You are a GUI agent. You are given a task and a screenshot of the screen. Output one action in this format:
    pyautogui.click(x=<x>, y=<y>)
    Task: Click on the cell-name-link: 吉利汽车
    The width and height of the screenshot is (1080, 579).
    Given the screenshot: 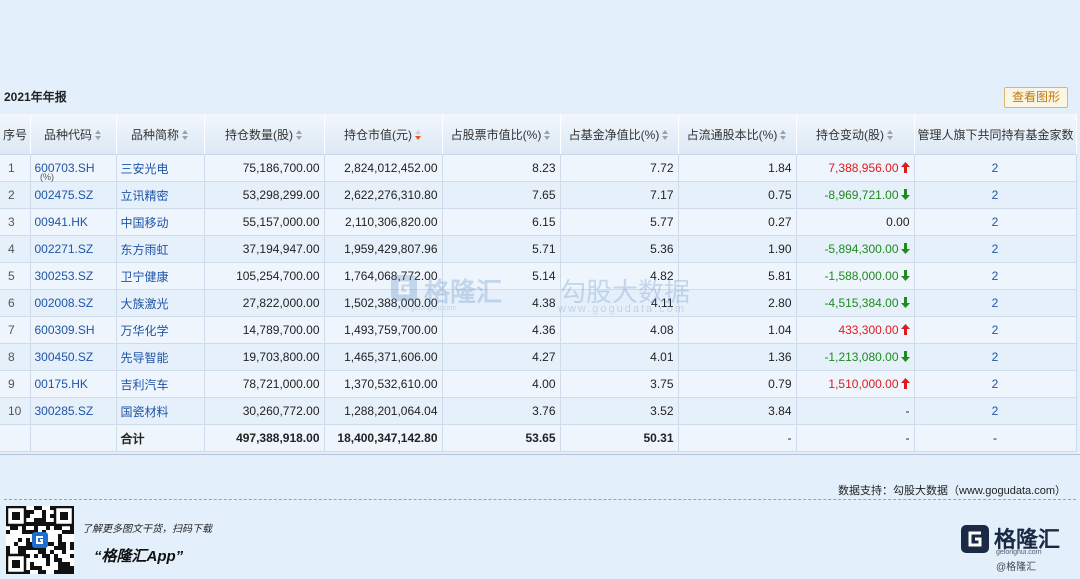 What is the action you would take?
    pyautogui.click(x=160, y=384)
    